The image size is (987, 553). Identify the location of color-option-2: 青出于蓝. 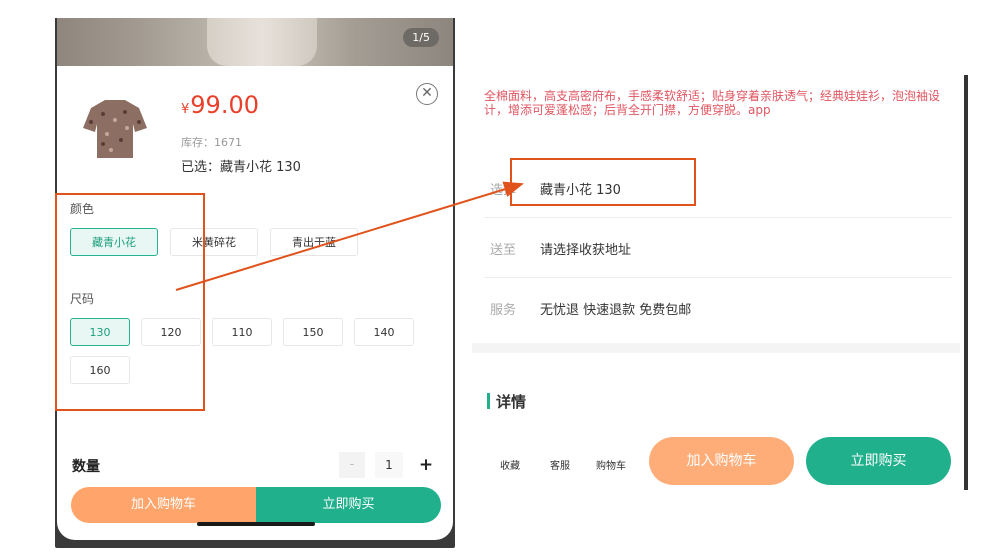
(314, 242).